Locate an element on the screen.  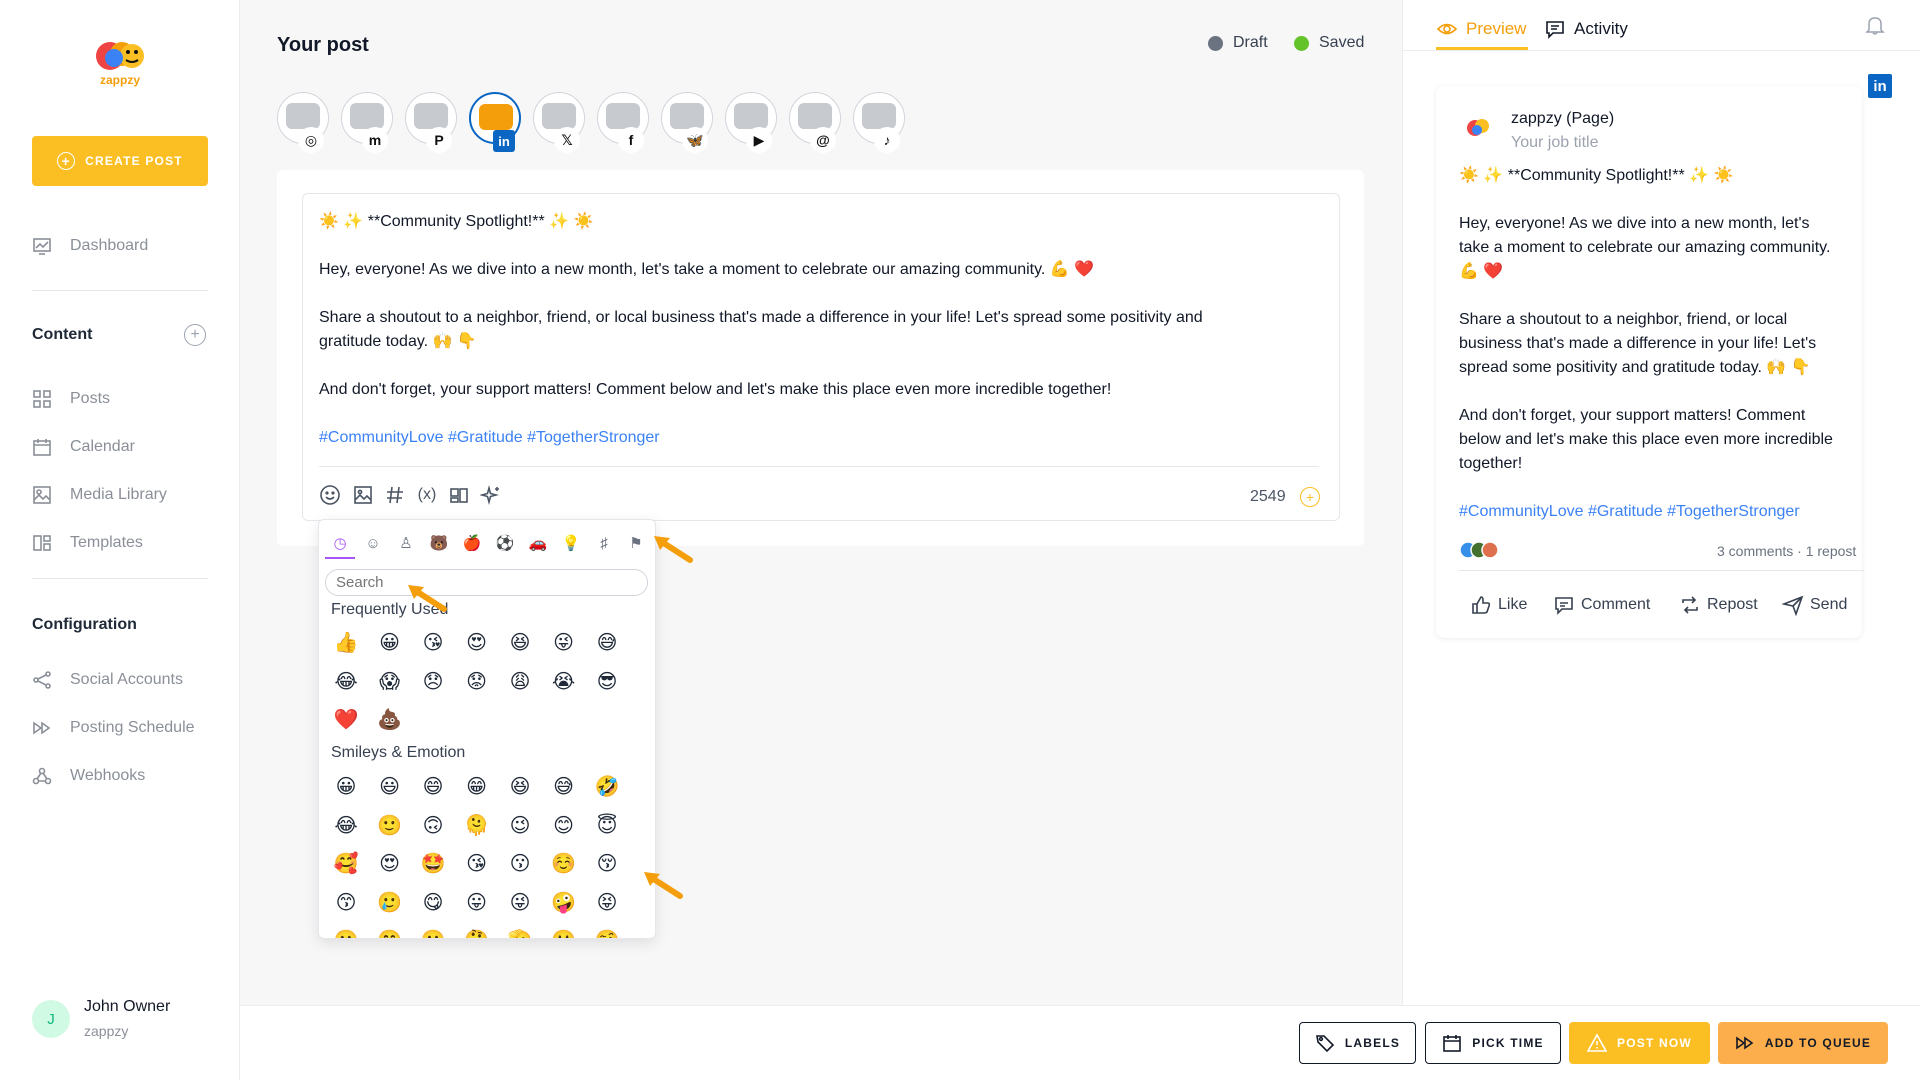
sidebar-item-media-library: Media Library is located at coordinates (122, 495).